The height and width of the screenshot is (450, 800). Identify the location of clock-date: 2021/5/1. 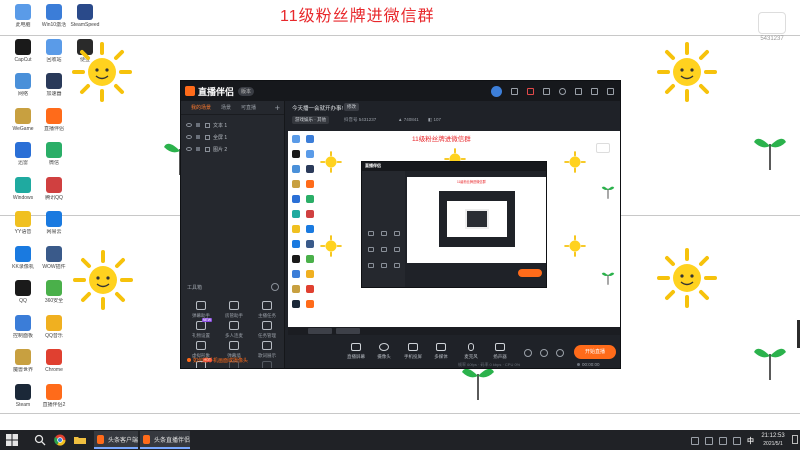
(773, 444).